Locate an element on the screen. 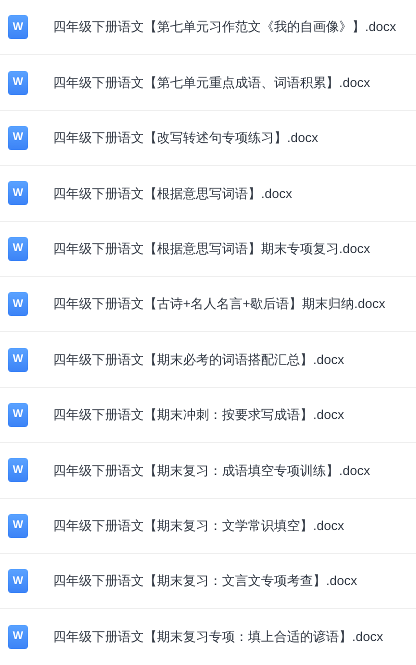 This screenshot has width=416, height=665. file-name: 四年级下册语文【期末复习：文言文专项考查】.docx is located at coordinates (205, 581).